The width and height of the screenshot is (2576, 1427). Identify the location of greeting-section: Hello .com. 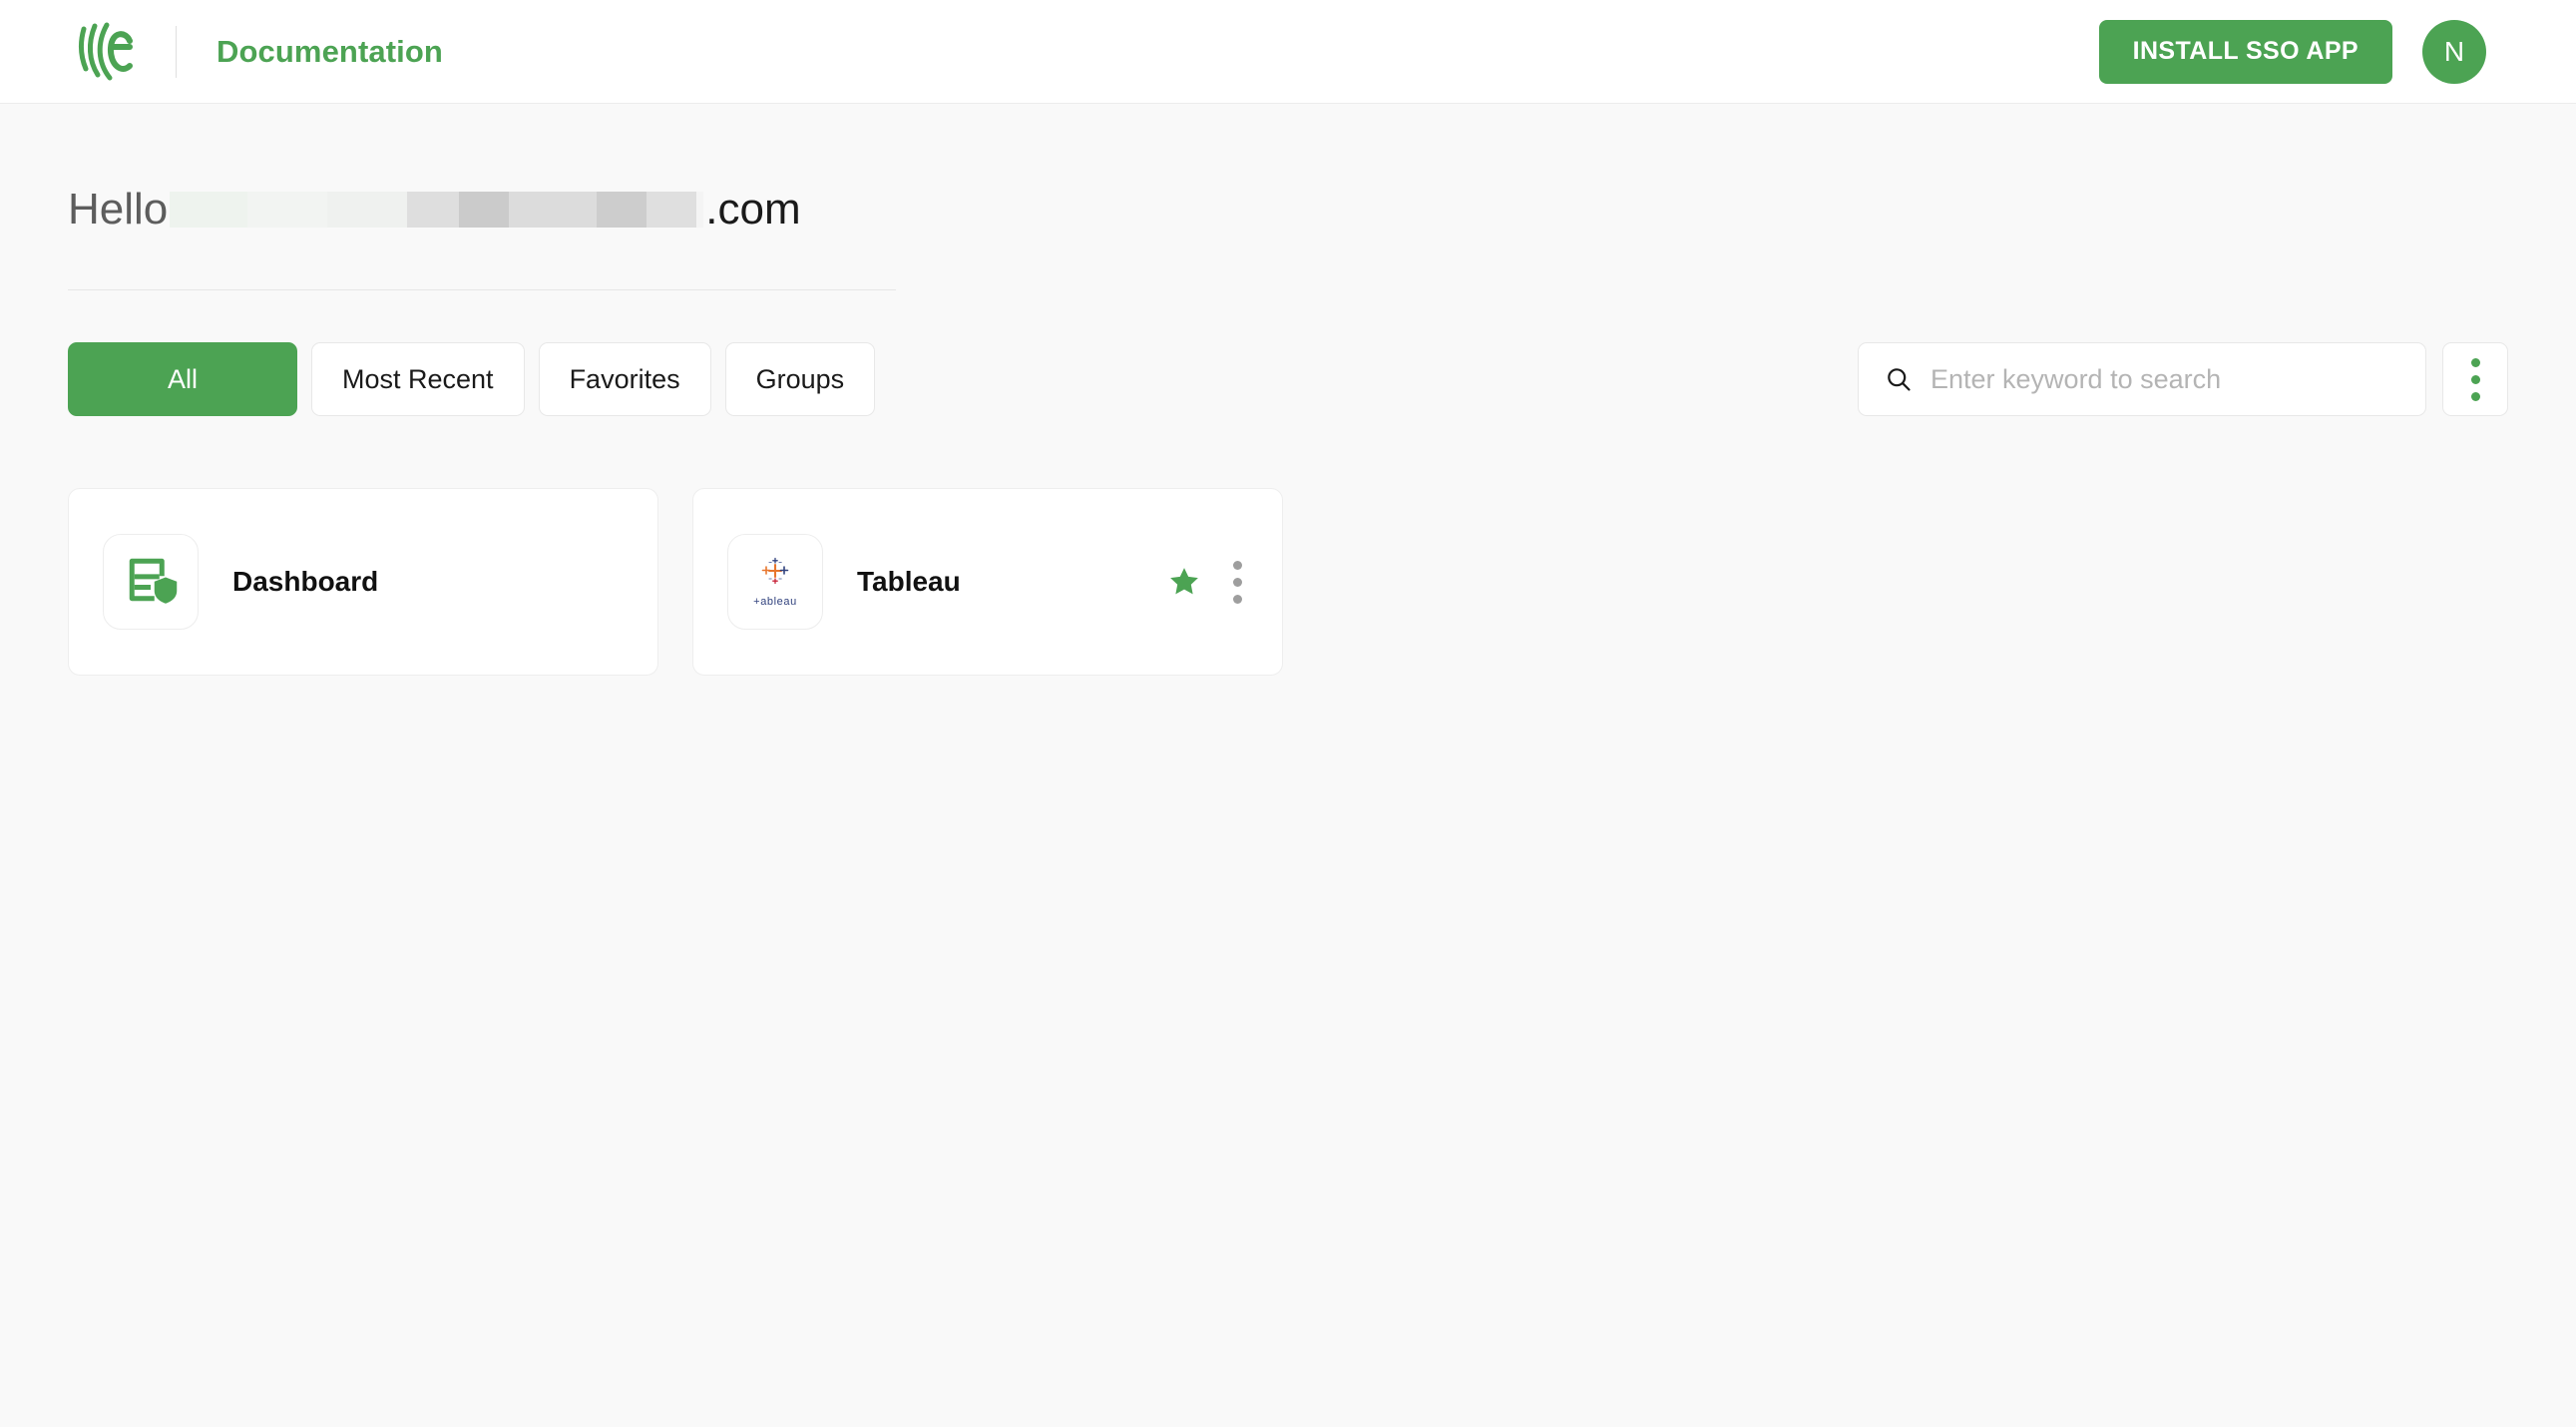
(482, 197).